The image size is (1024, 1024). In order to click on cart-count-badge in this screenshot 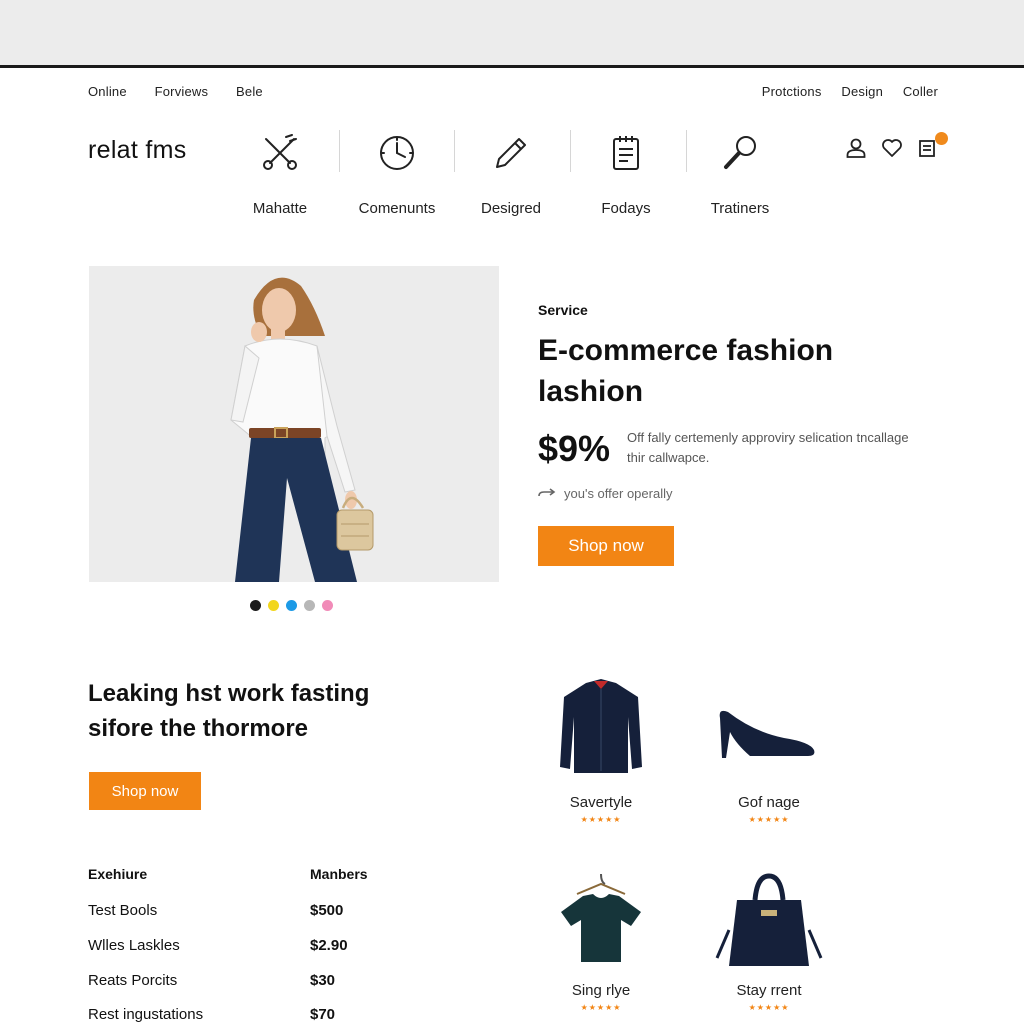, I will do `click(941, 138)`.